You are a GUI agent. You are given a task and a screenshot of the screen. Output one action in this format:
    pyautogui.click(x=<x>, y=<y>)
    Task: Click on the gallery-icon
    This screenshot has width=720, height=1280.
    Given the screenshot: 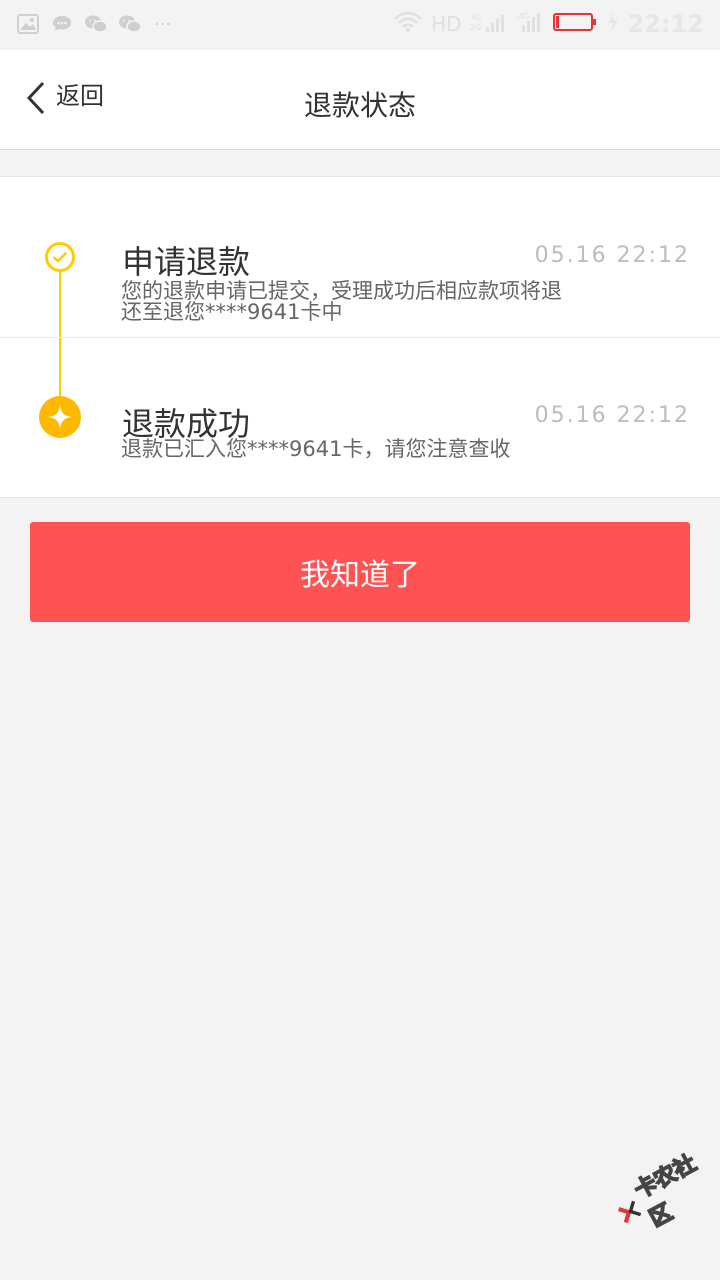 What is the action you would take?
    pyautogui.click(x=28, y=24)
    